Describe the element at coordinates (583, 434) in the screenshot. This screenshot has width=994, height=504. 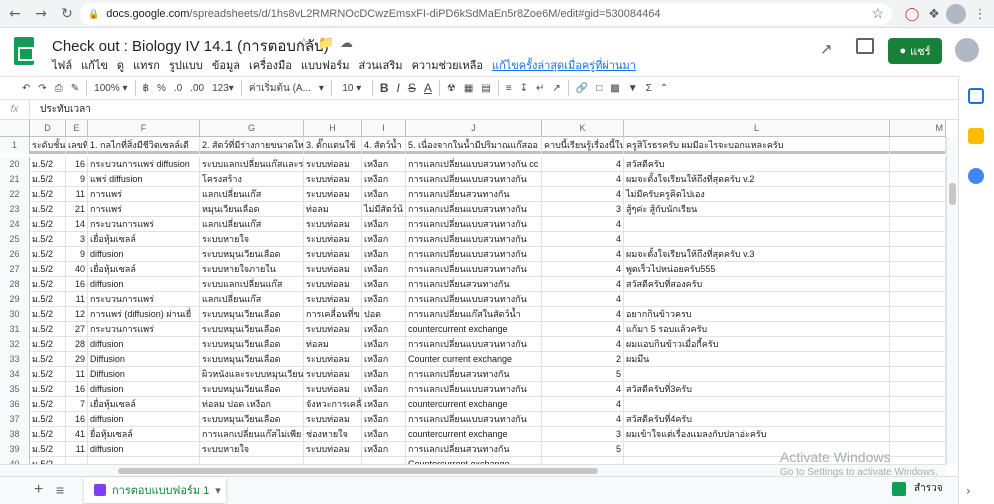
I see `table-cell: 3` at that location.